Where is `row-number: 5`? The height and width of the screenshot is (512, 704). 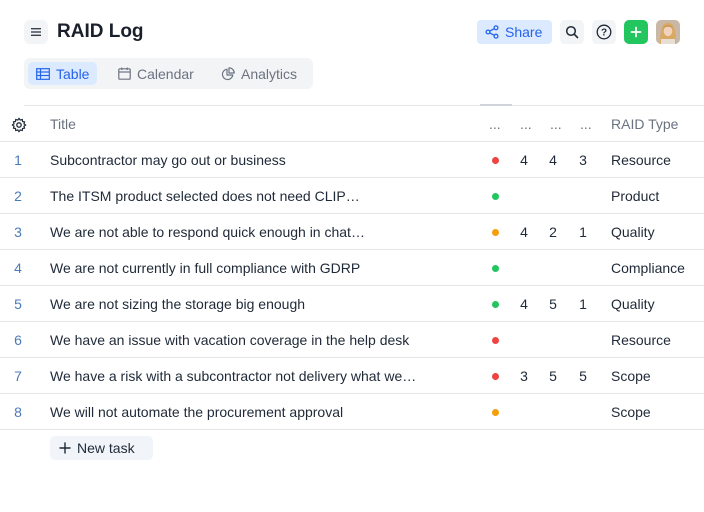
row-number: 5 is located at coordinates (18, 304).